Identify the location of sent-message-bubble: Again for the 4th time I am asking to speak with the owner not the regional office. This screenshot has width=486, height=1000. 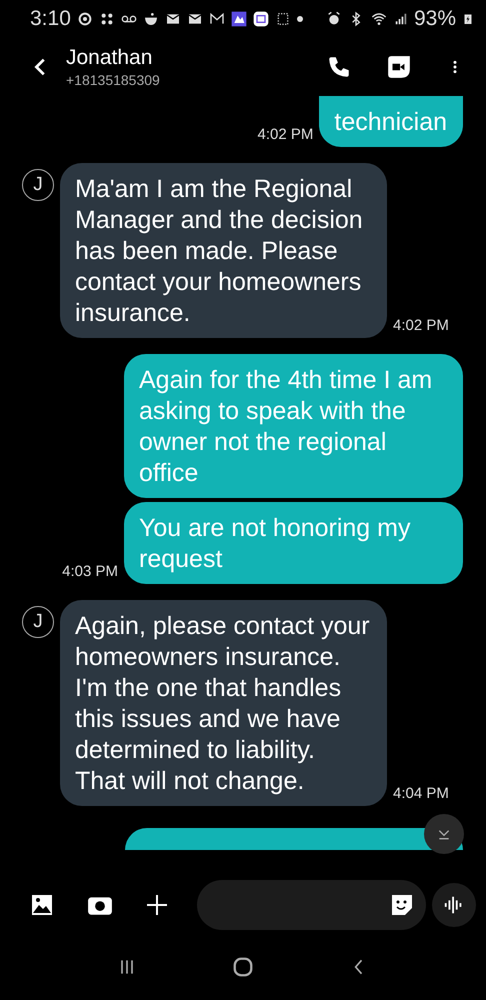
(293, 426).